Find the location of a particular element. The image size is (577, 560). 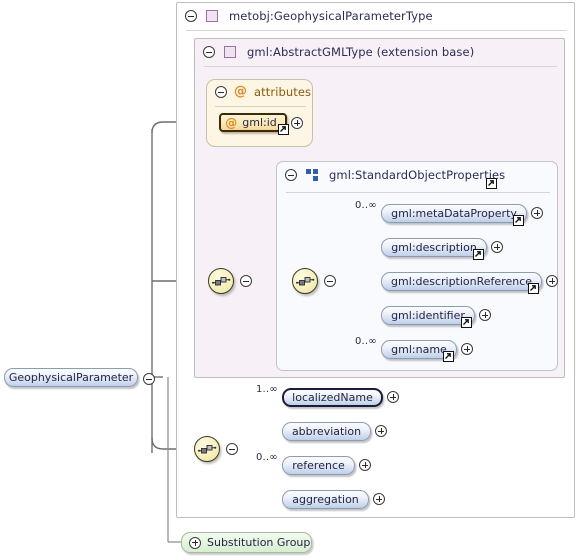

sequence-compositor-base is located at coordinates (221, 281).